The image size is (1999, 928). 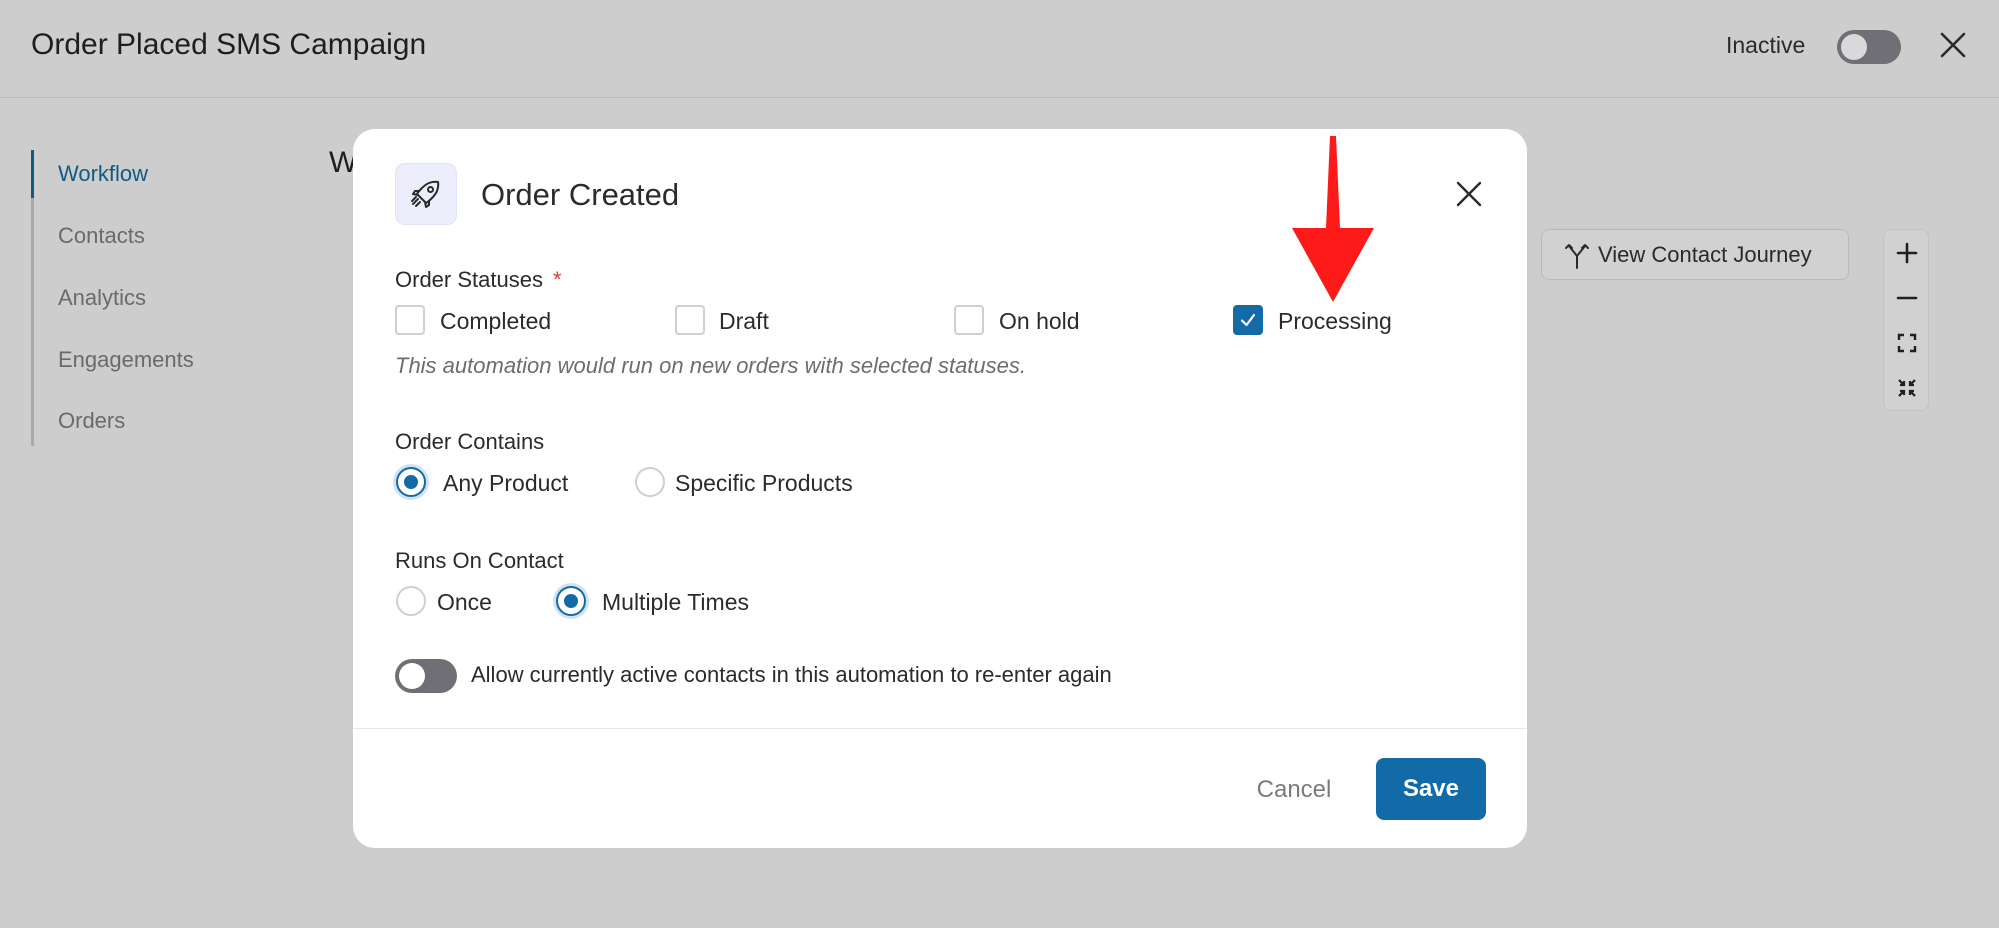 What do you see at coordinates (690, 320) in the screenshot?
I see `status-draft-checkbox` at bounding box center [690, 320].